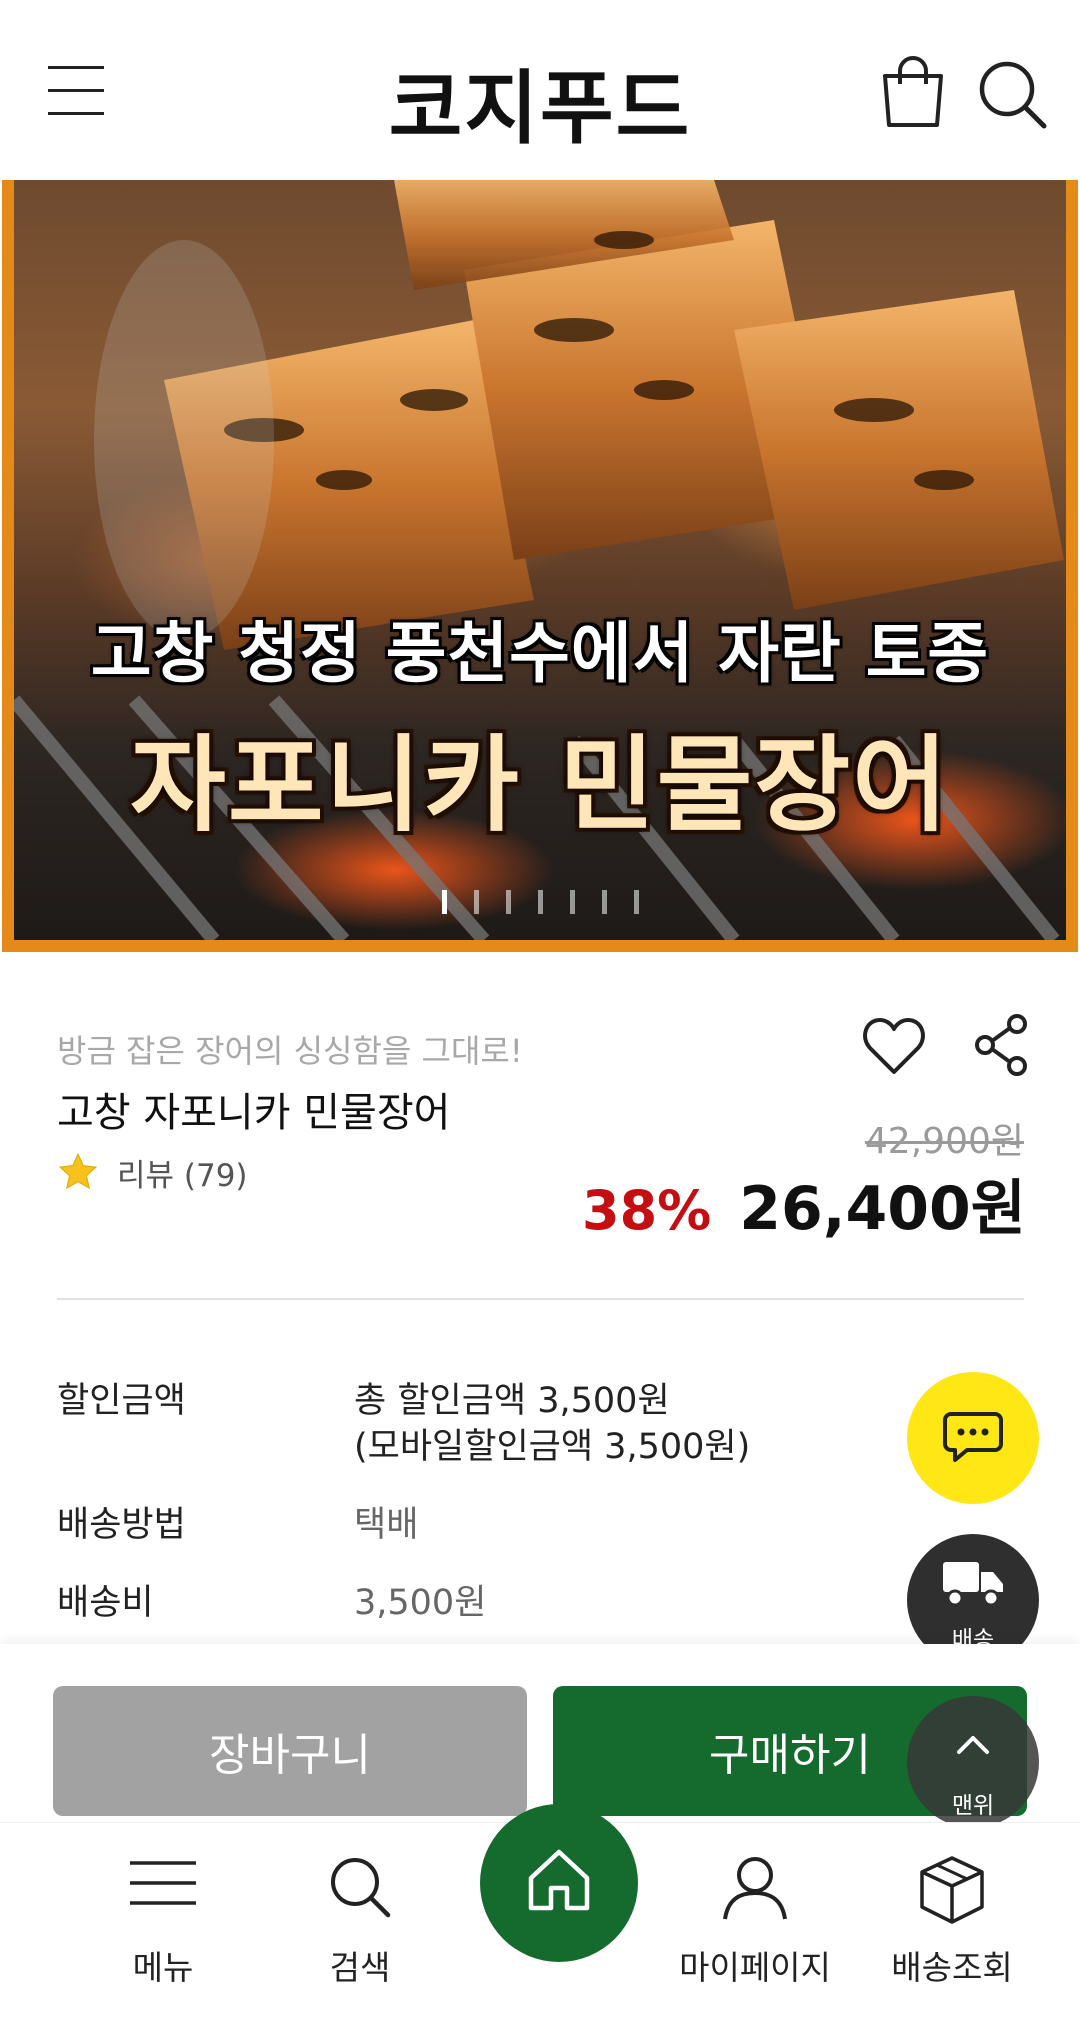  Describe the element at coordinates (290, 1051) in the screenshot. I see `product-subtitle: 방금 잡은 장어의 싱싱함을 그대로!` at that location.